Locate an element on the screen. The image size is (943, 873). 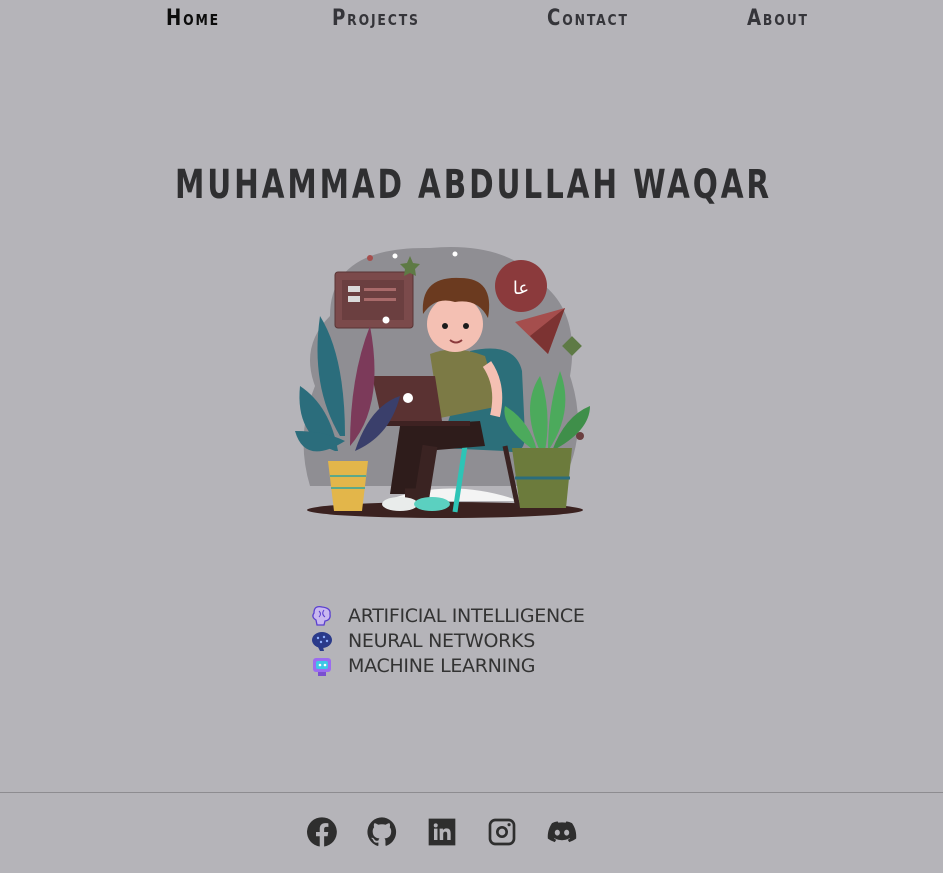
skill-label: ARTIFICIAL INTELLIGENCE is located at coordinates (466, 615).